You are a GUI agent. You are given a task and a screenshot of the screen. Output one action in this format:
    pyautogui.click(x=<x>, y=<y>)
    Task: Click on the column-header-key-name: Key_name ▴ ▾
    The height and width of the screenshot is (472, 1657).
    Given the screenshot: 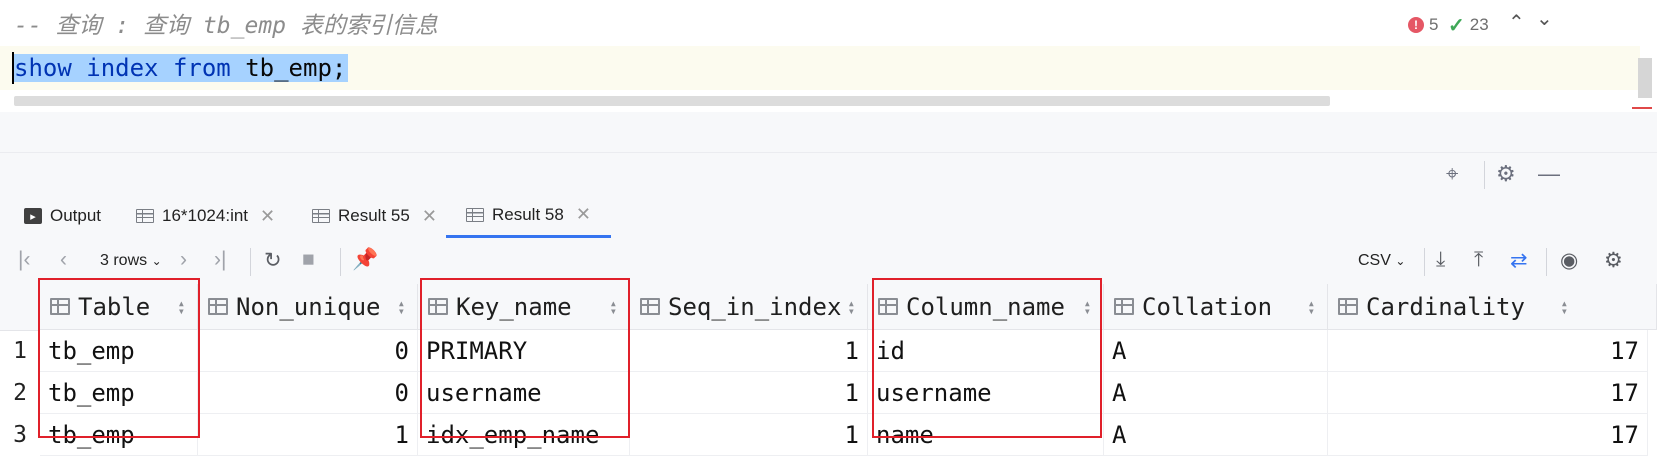 What is the action you would take?
    pyautogui.click(x=524, y=307)
    